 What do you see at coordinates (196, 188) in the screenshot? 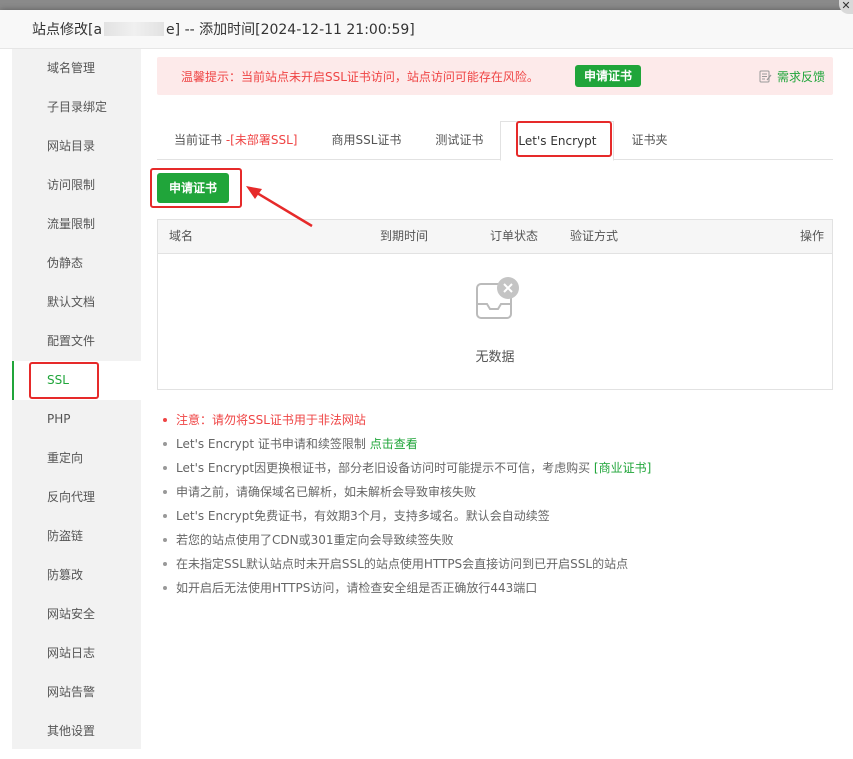
I see `apply-button-highlight-box` at bounding box center [196, 188].